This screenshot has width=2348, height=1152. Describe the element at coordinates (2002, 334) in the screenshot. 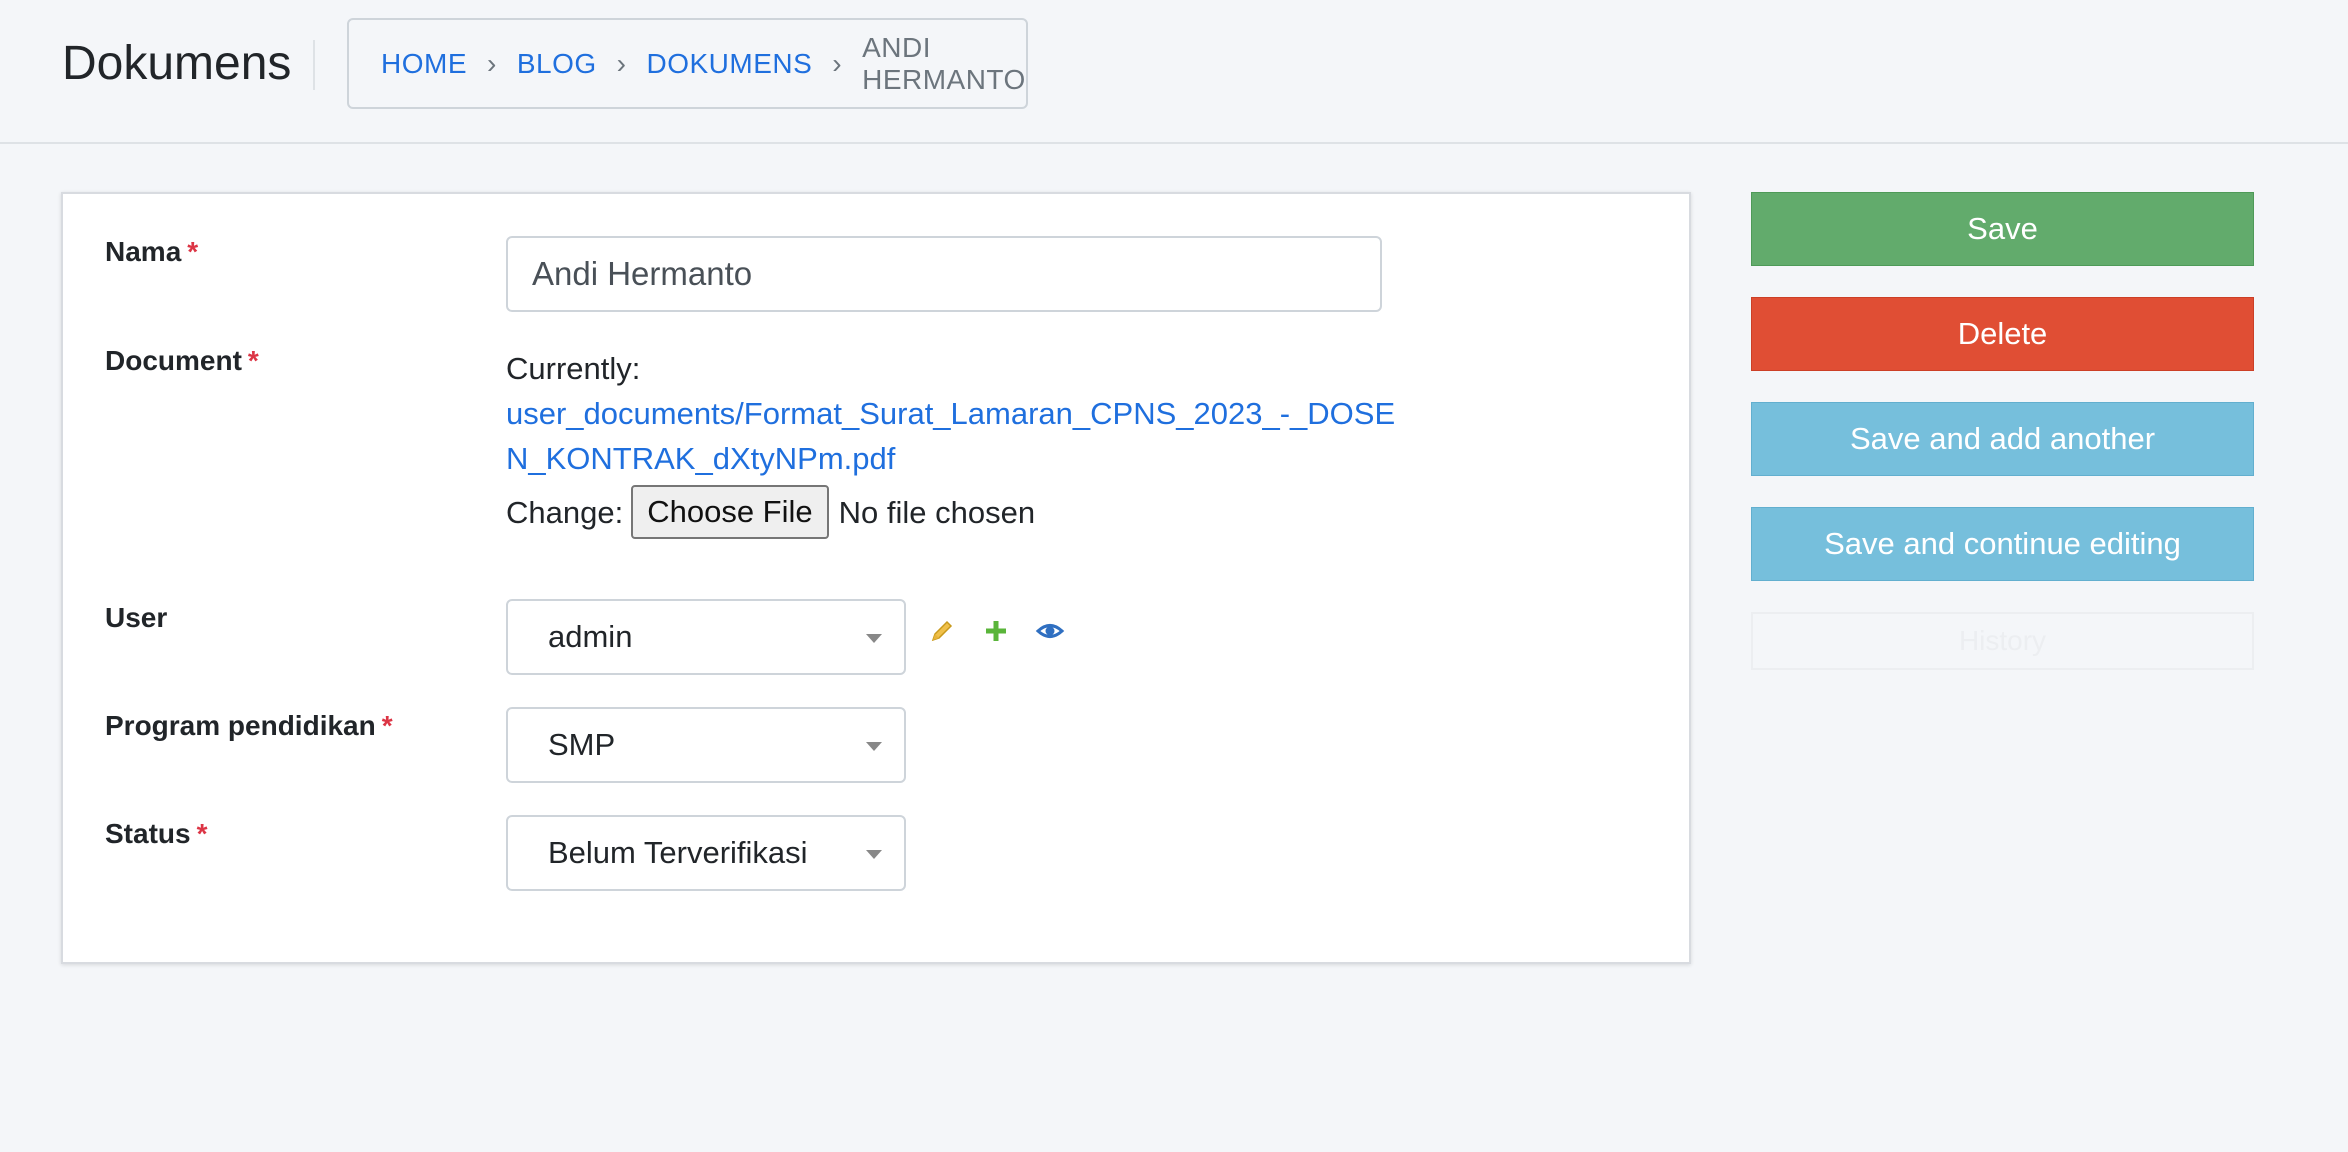

I see `delete-button: Delete` at that location.